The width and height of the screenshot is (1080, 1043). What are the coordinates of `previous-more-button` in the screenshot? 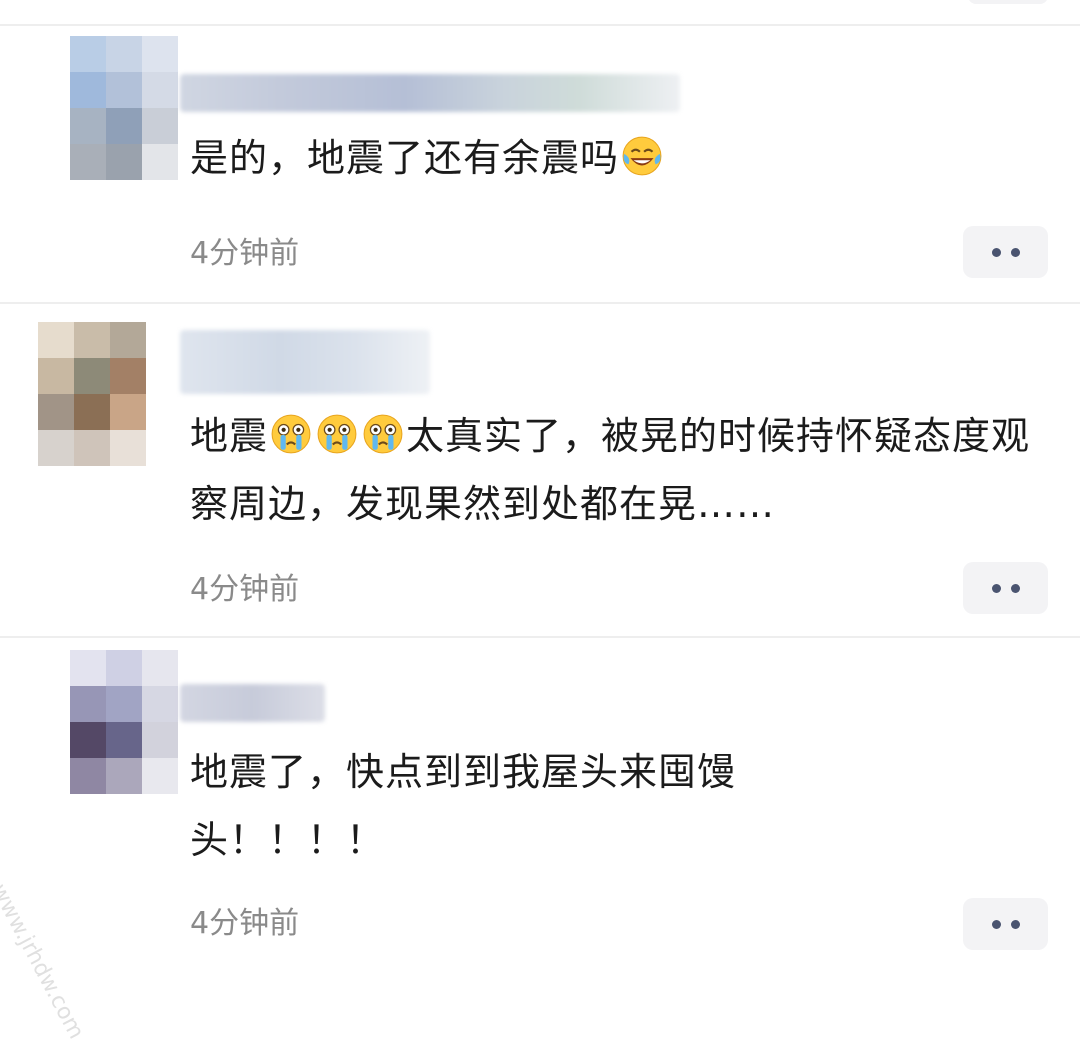 It's located at (1008, 2).